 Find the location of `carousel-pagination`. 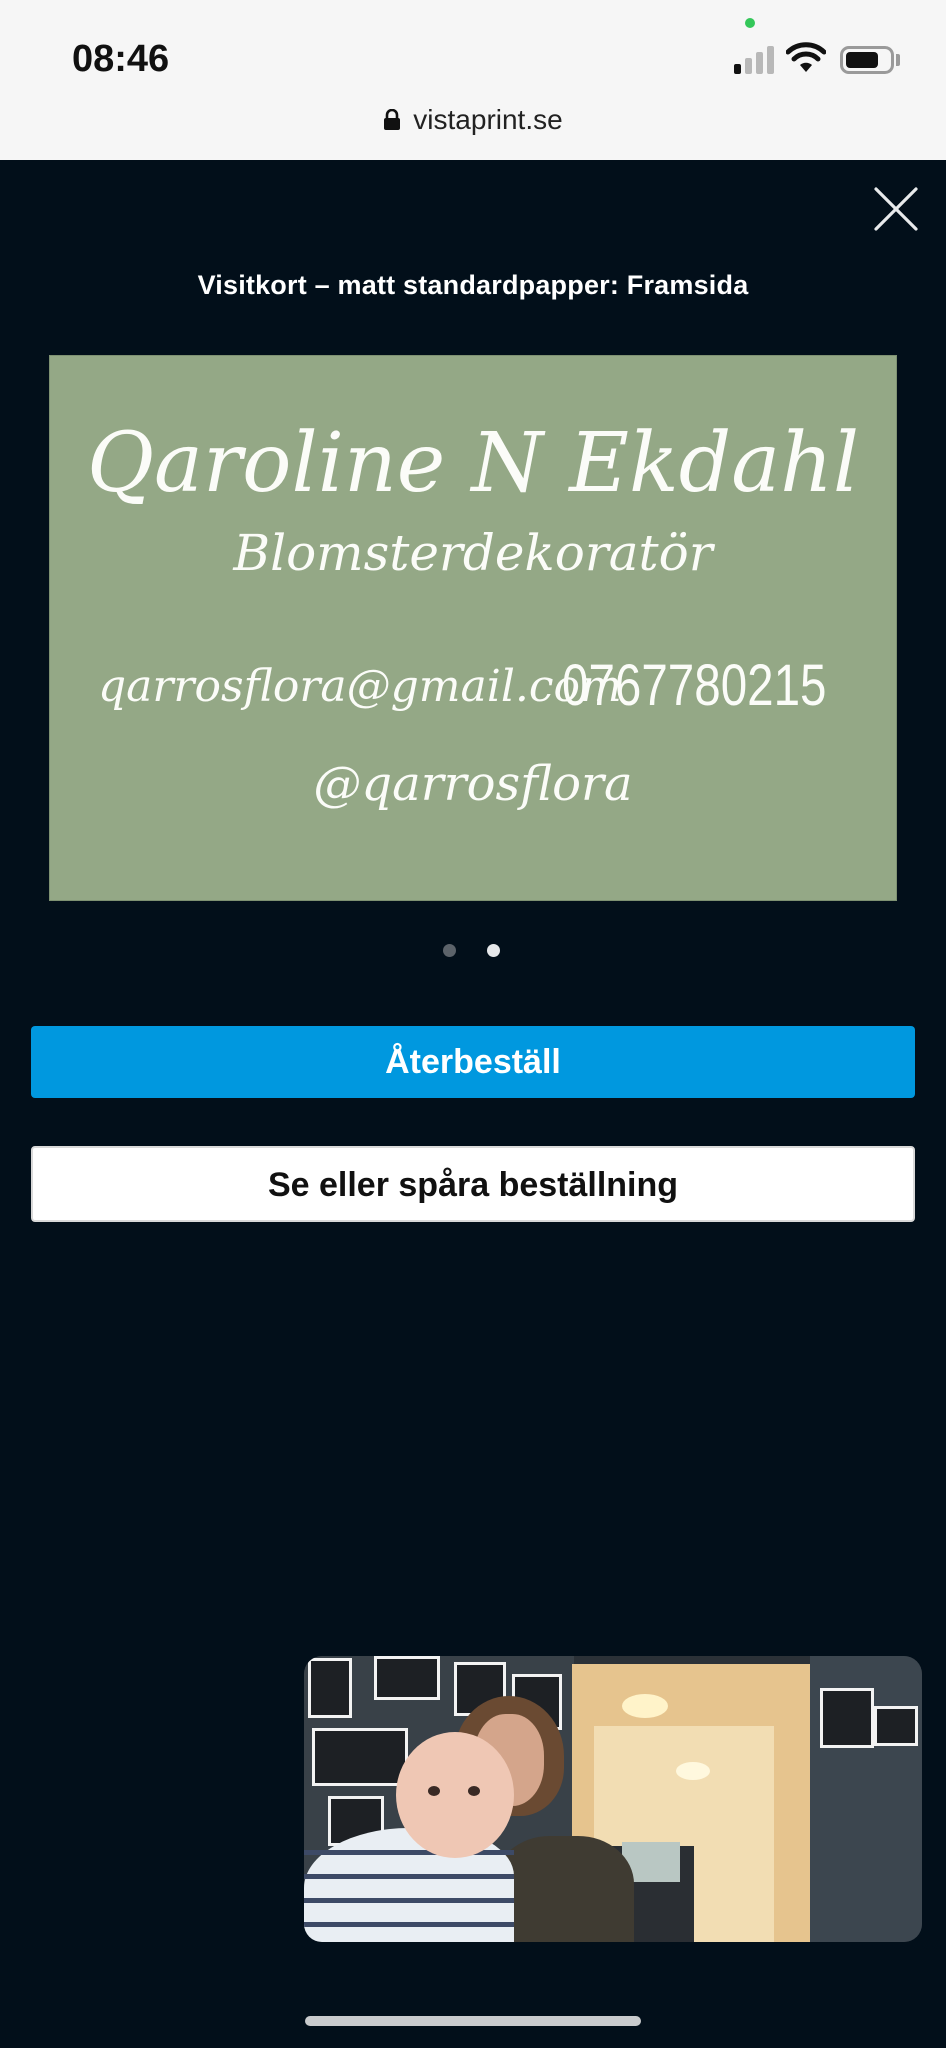

carousel-pagination is located at coordinates (473, 951).